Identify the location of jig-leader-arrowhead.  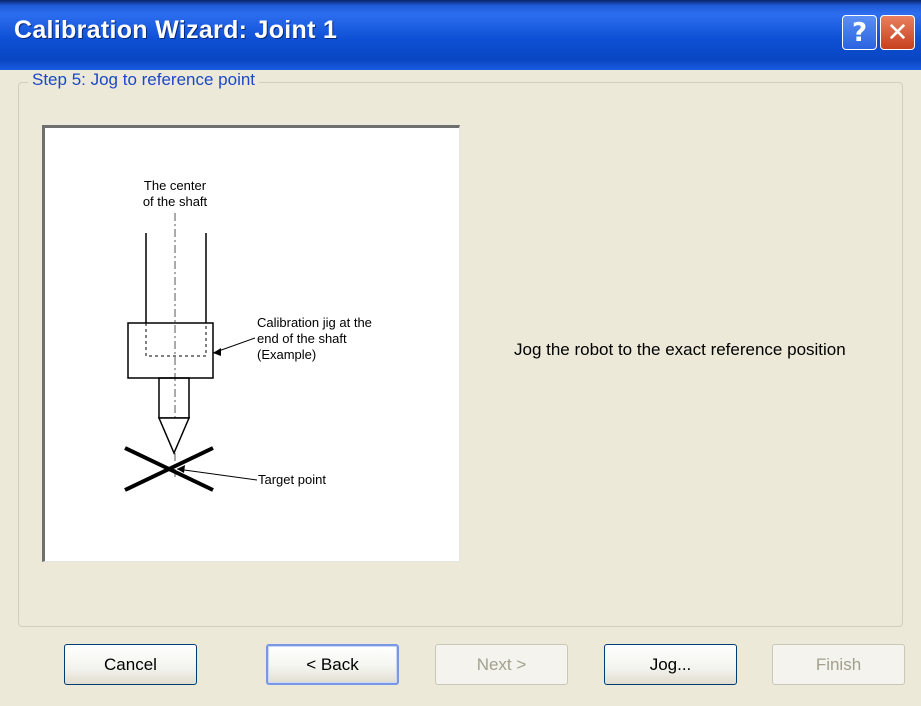
(217, 352).